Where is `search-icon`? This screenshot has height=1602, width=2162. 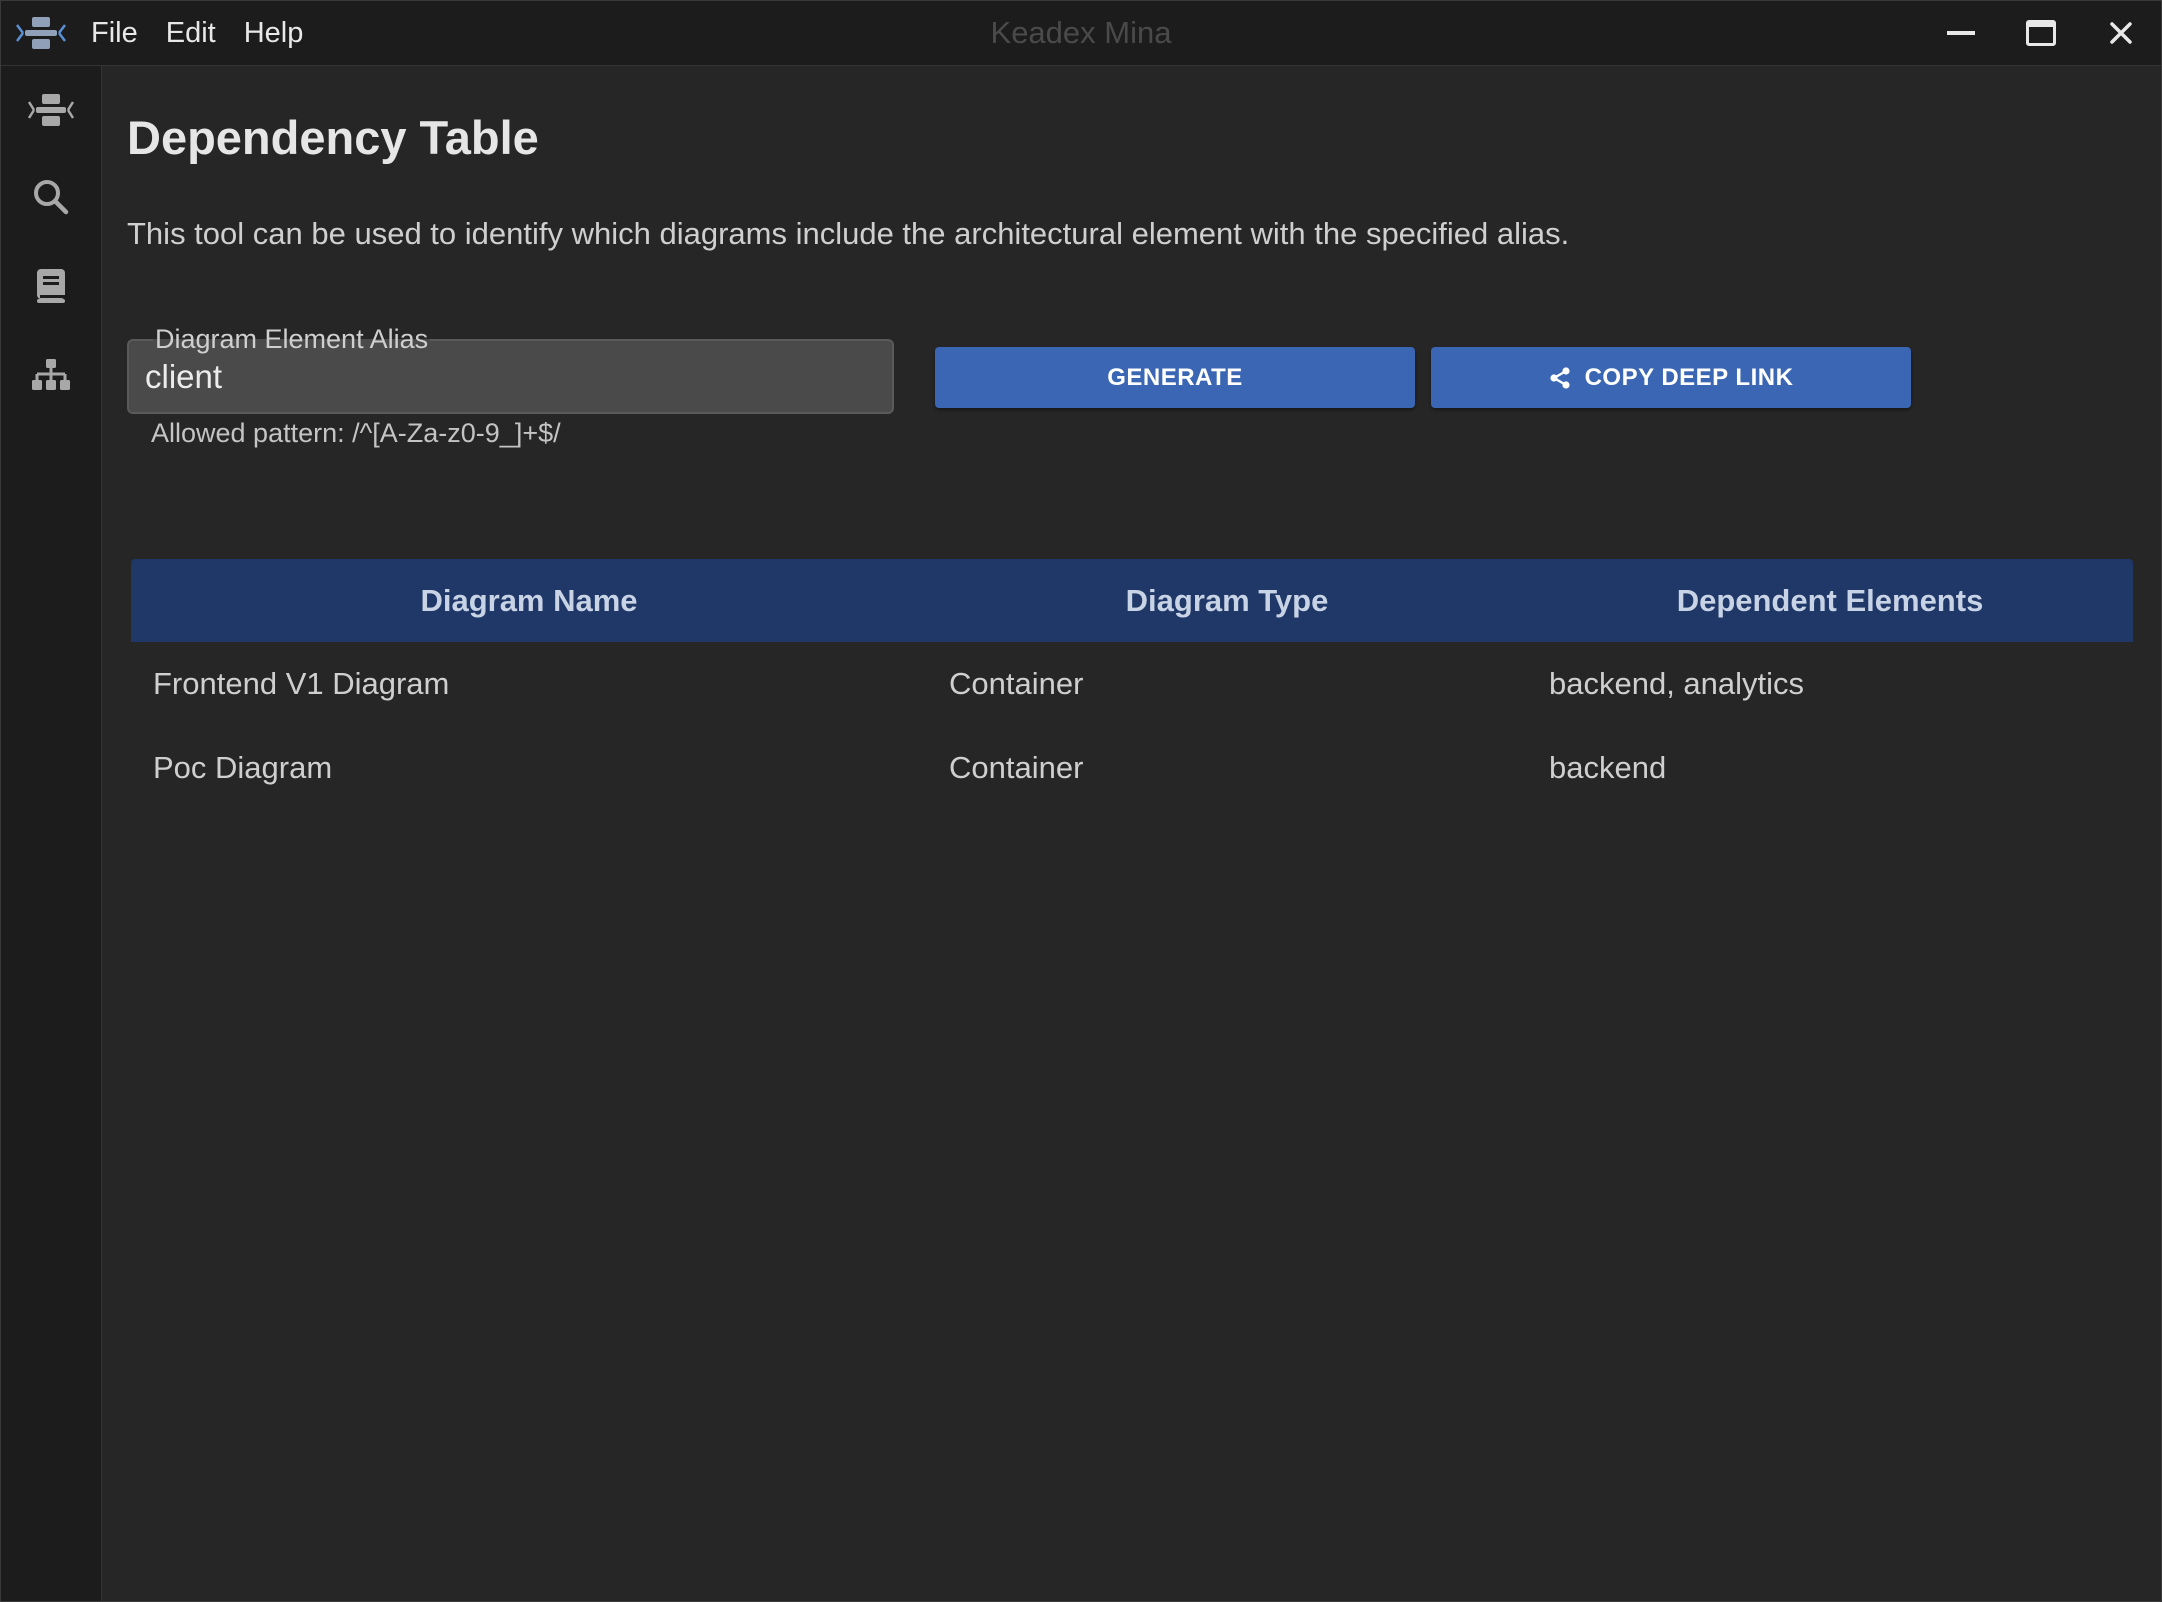 search-icon is located at coordinates (51, 197).